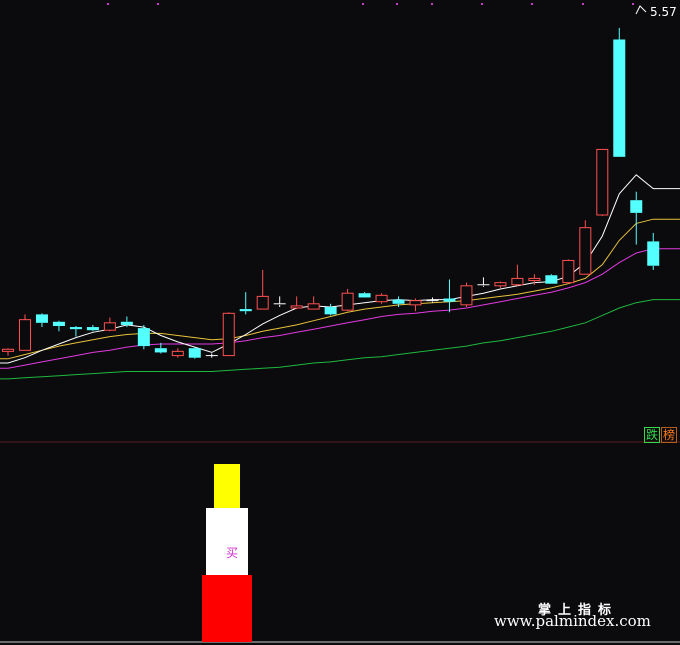 The height and width of the screenshot is (645, 680). Describe the element at coordinates (227, 486) in the screenshot. I see `indicator-bar-yellow` at that location.